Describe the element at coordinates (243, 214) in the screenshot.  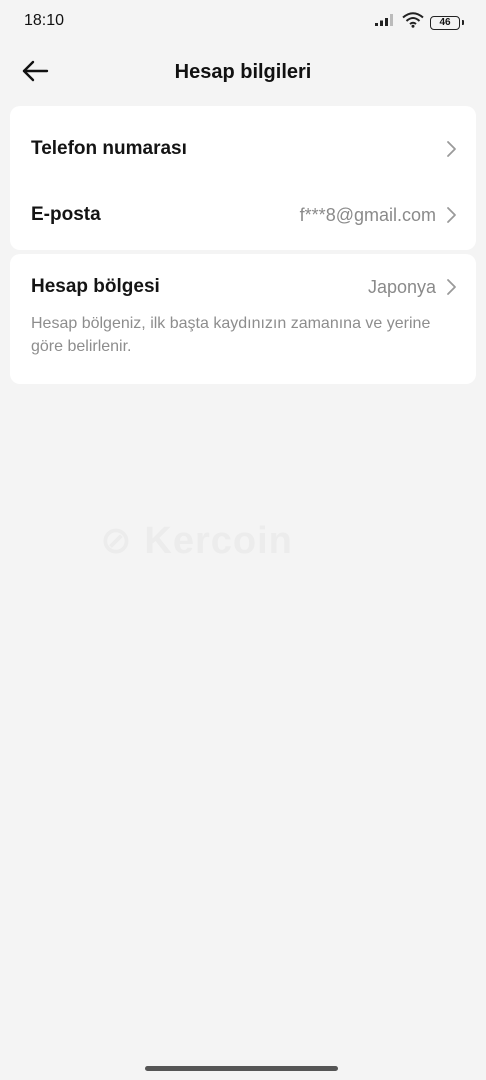
I see `email-row: E-posta f***8@gmail.com` at that location.